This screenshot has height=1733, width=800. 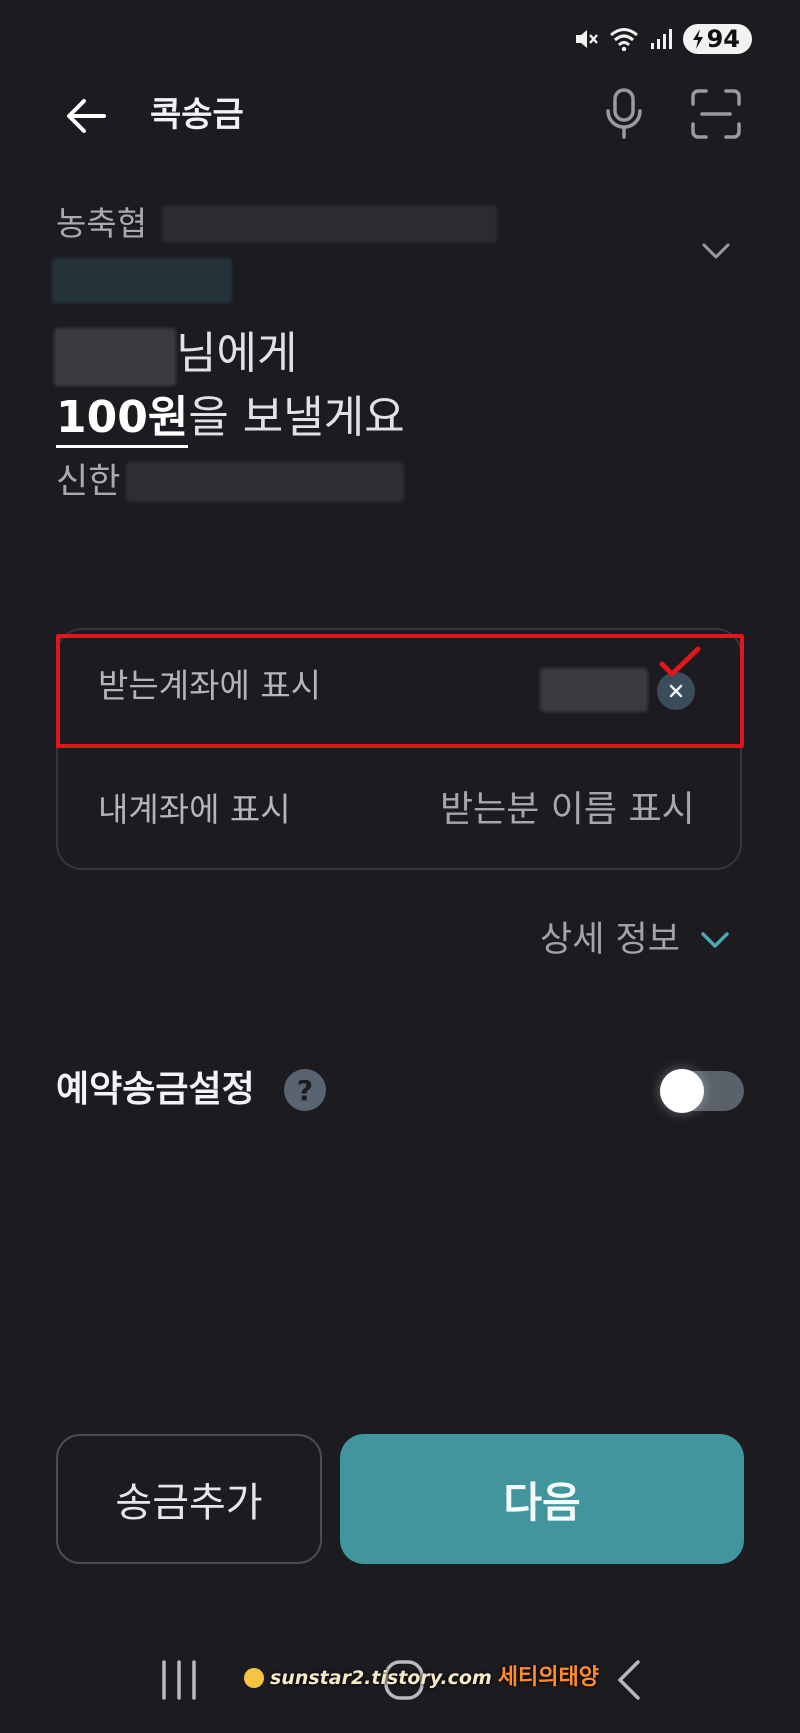 What do you see at coordinates (88, 482) in the screenshot?
I see `recipient-bank-name: 신한` at bounding box center [88, 482].